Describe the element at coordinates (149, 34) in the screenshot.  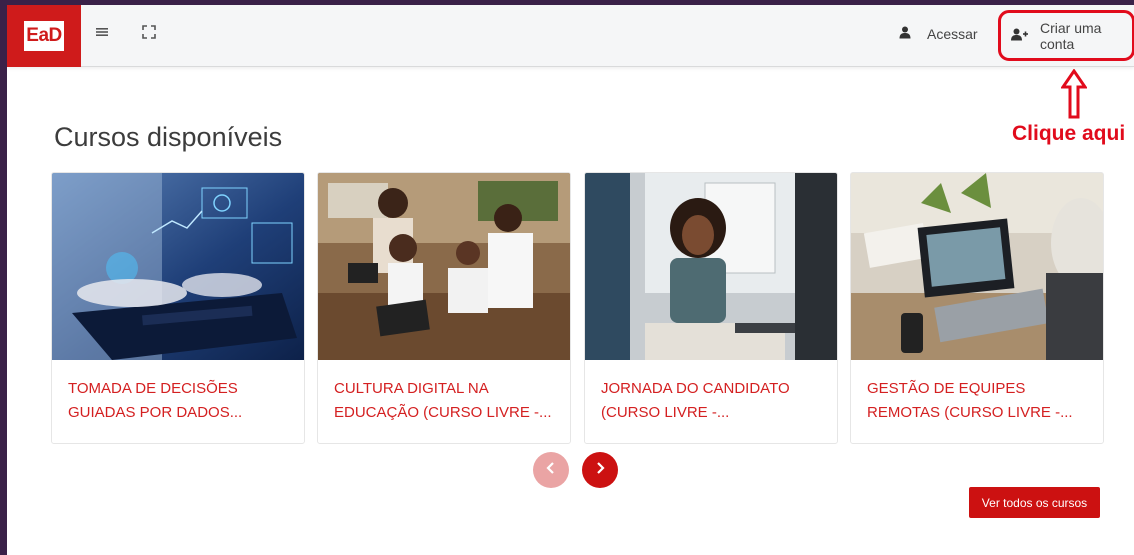
I see `expand-icon` at that location.